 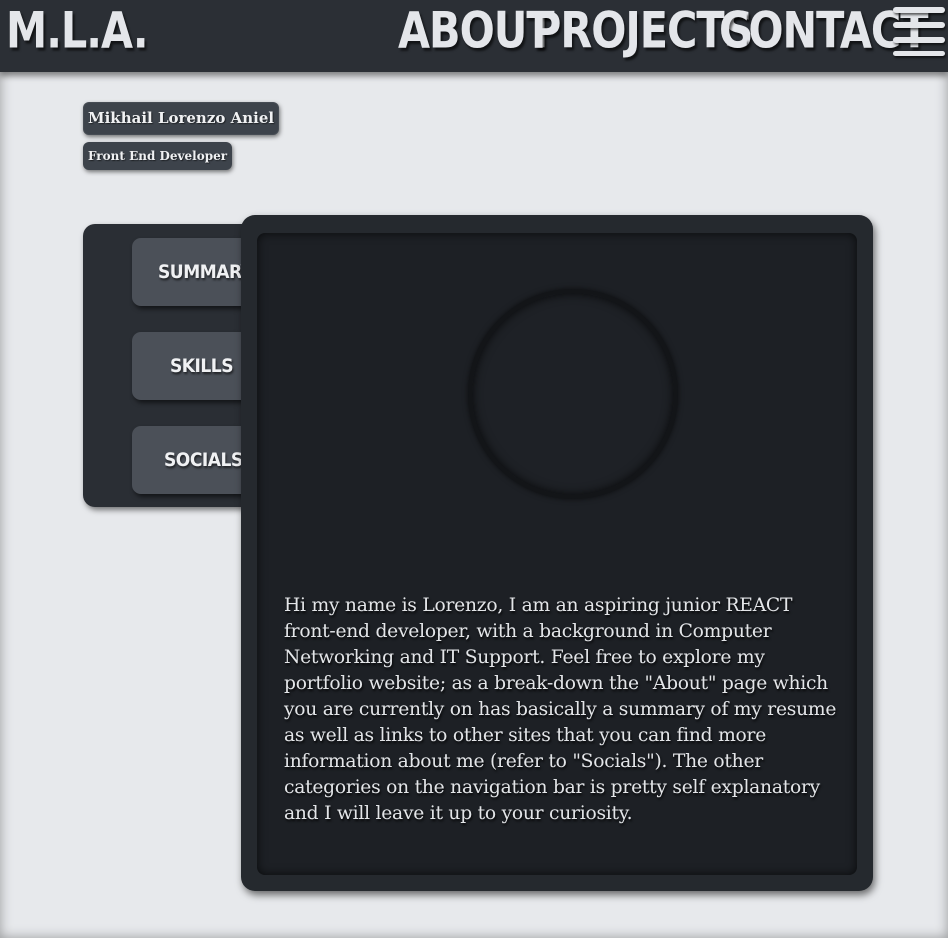 I want to click on avatar, so click(x=573, y=394).